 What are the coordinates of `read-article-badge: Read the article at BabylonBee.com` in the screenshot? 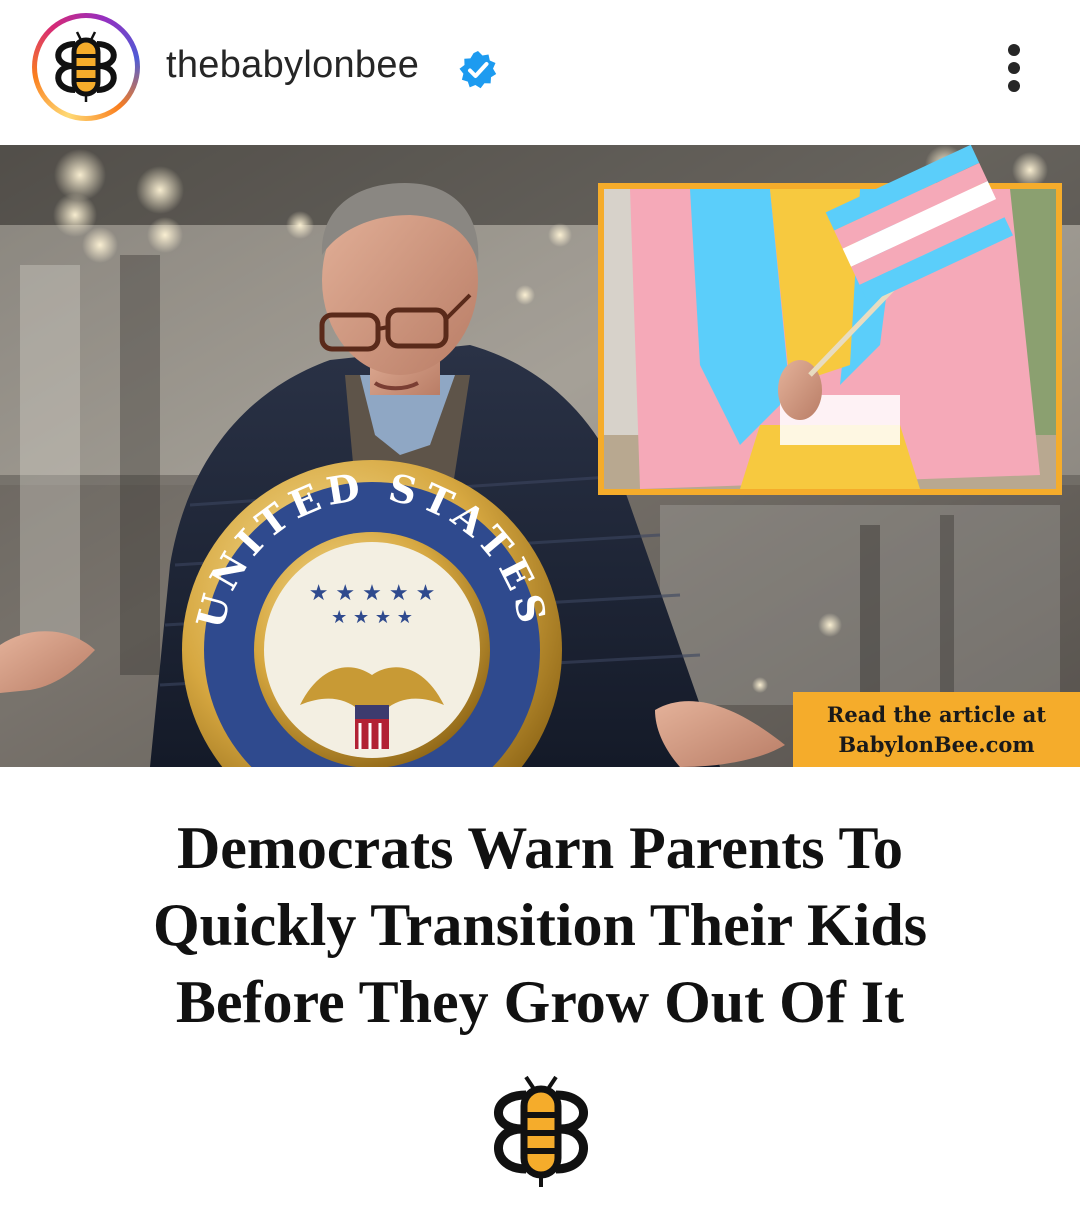 It's located at (936, 729).